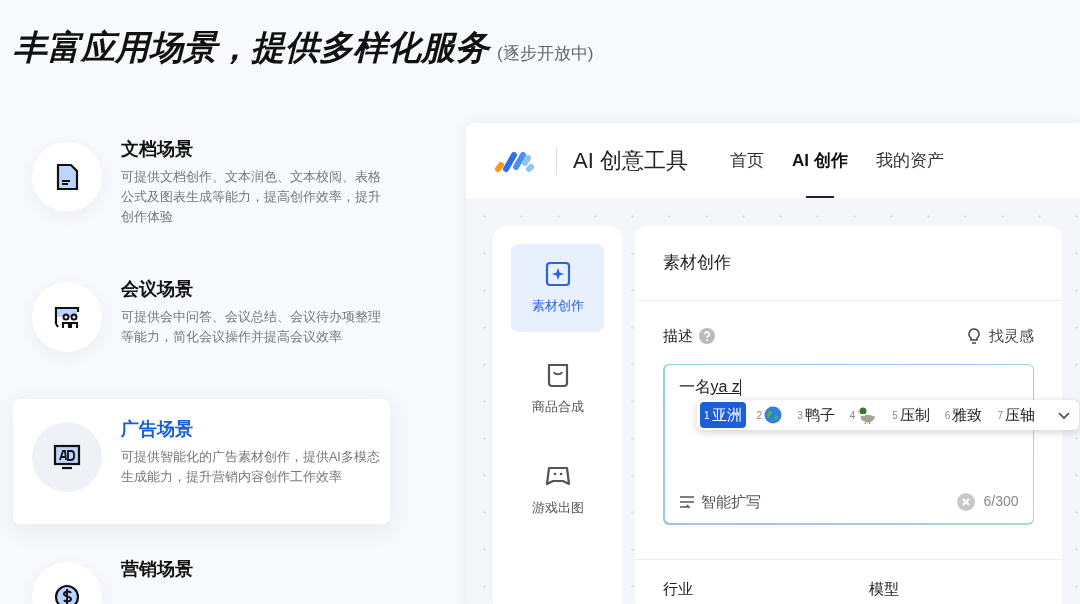 Image resolution: width=1080 pixels, height=604 pixels. I want to click on scene-description: 可提供会中问答、会议总结、会议待办项整理等能力，简化会议操作并提高会议效率, so click(251, 327).